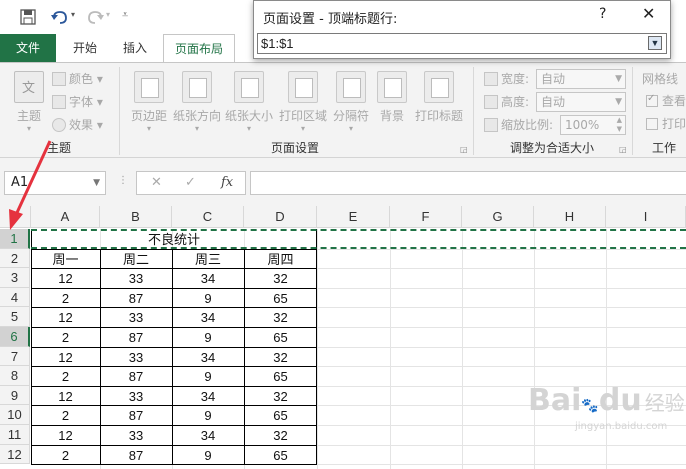  What do you see at coordinates (208, 260) in the screenshot?
I see `table-header-cell: 周三` at bounding box center [208, 260].